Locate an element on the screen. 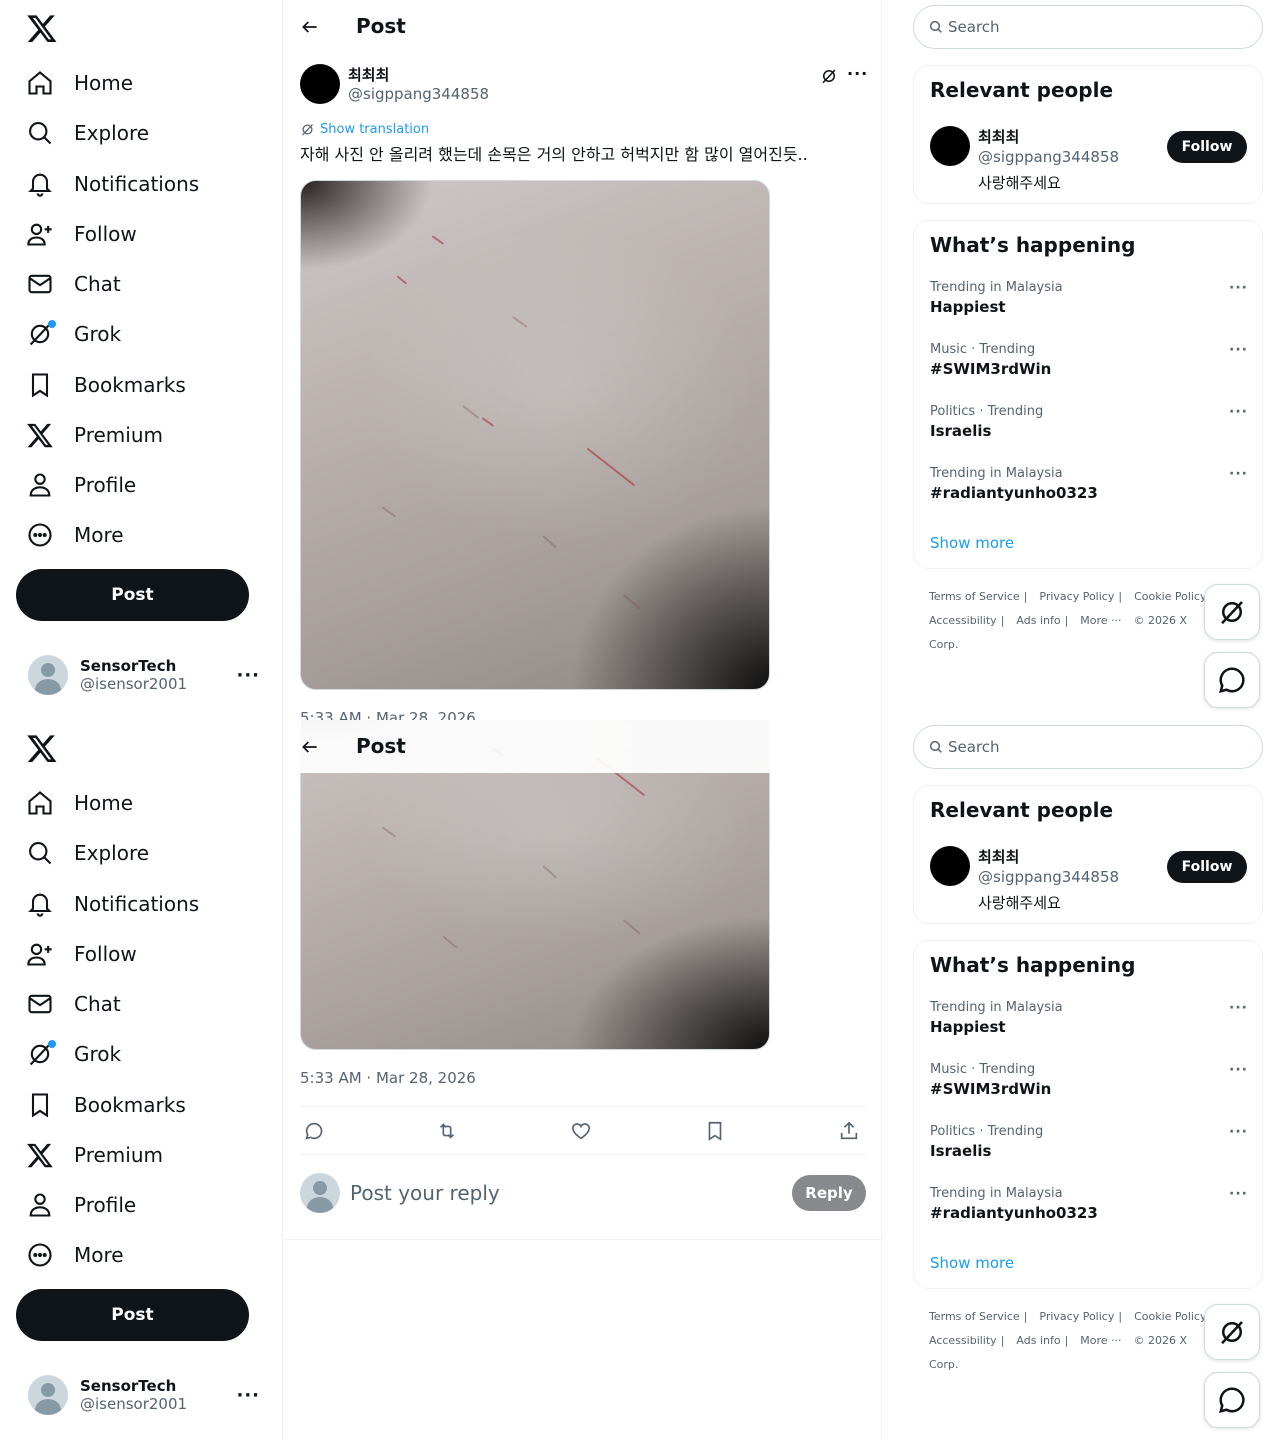 The height and width of the screenshot is (1440, 1280). author-handle: @sigppang344858 is located at coordinates (418, 94).